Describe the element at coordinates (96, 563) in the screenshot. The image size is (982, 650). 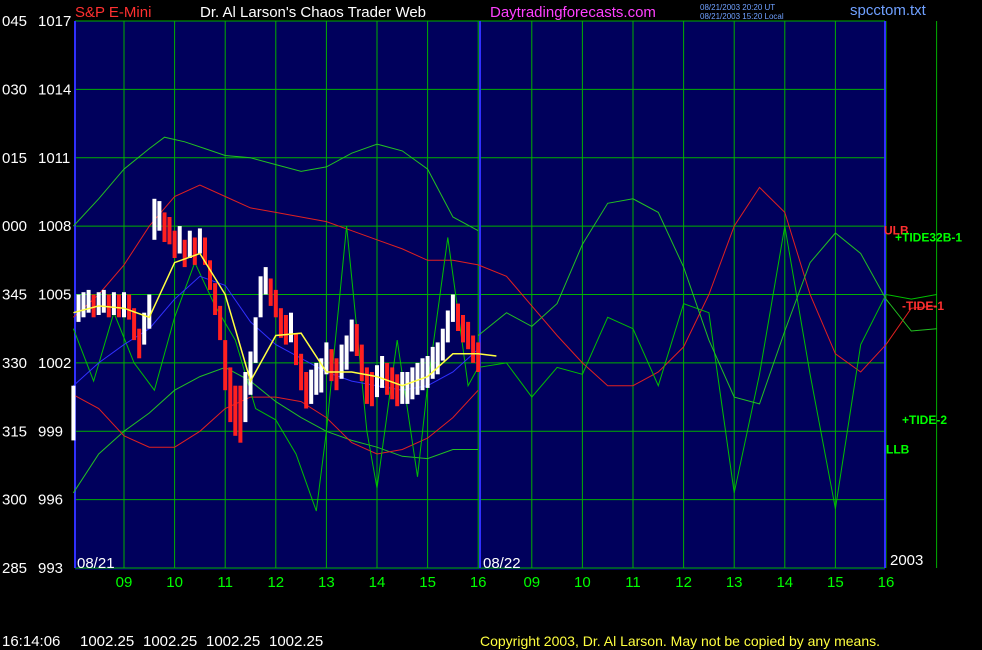
I see `day-label-0821: 08/21` at that location.